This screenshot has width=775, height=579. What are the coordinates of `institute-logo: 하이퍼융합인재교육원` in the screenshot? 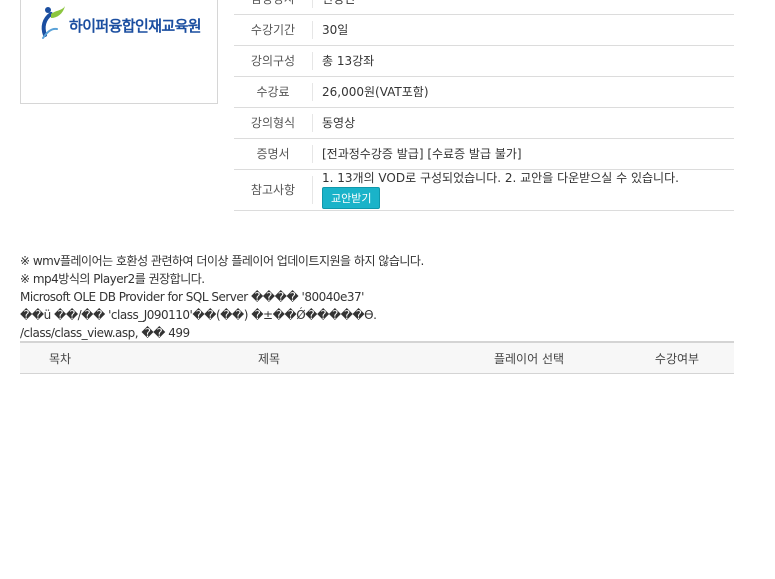 It's located at (129, 25).